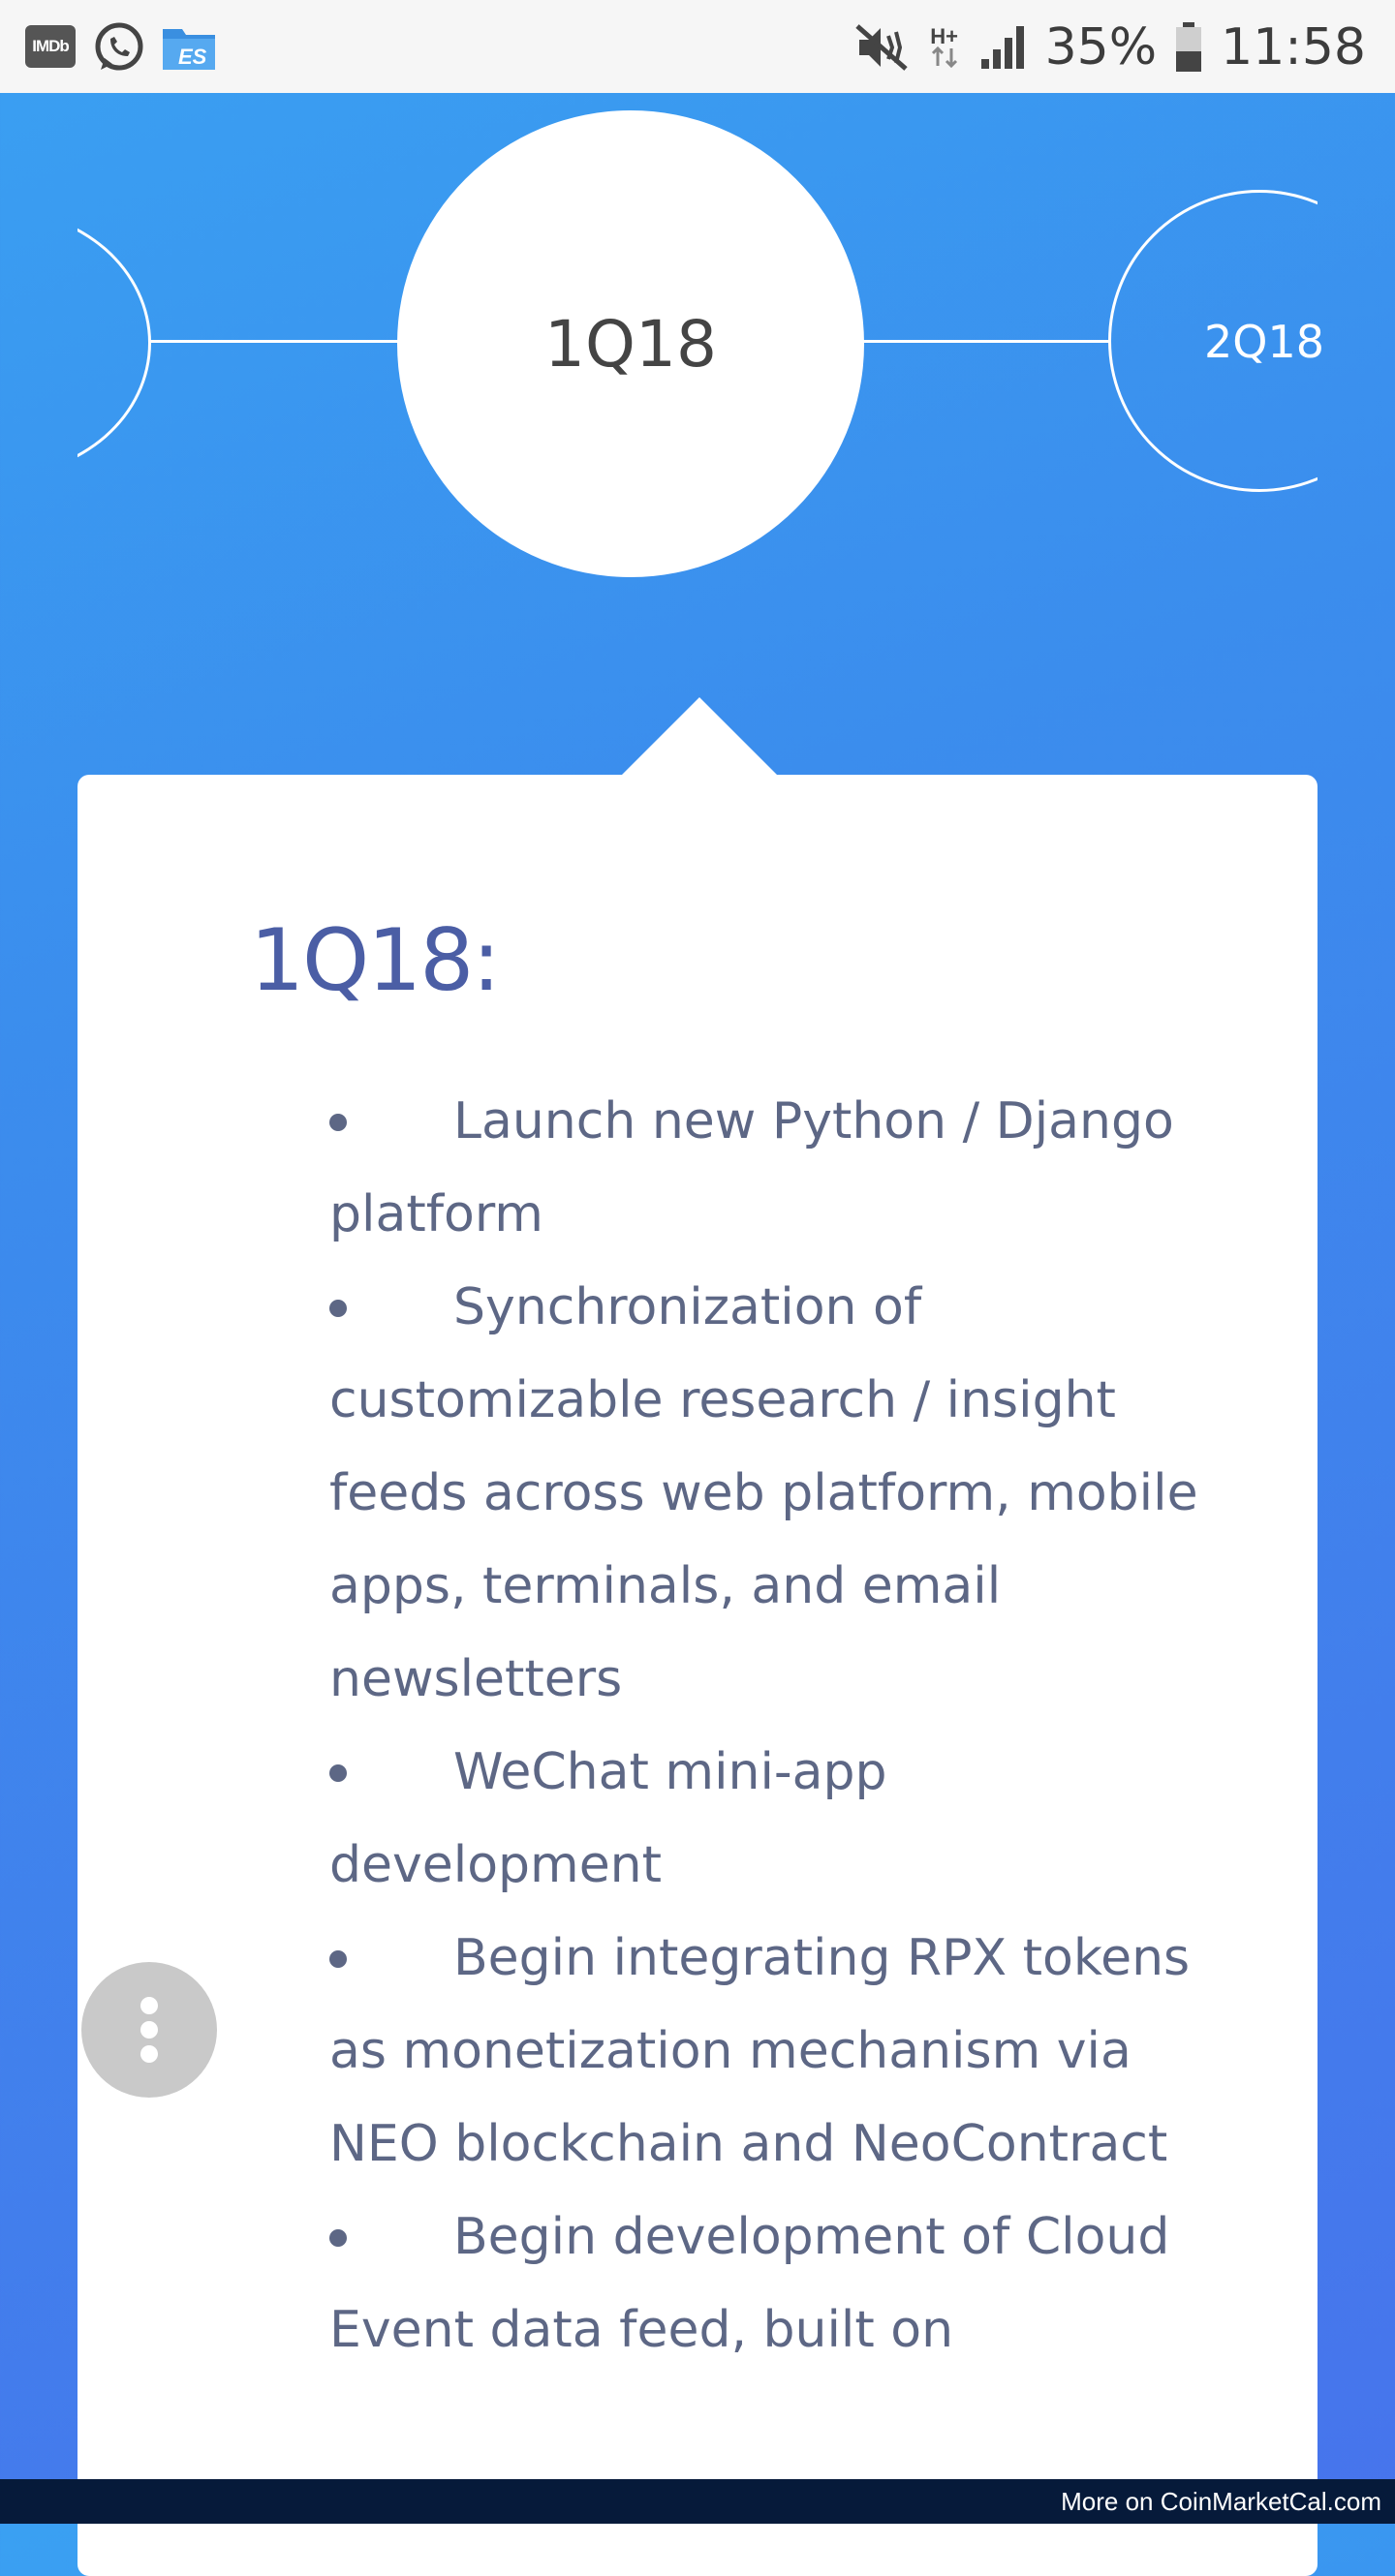 This screenshot has width=1395, height=2576. I want to click on previous-node-circle, so click(114, 342).